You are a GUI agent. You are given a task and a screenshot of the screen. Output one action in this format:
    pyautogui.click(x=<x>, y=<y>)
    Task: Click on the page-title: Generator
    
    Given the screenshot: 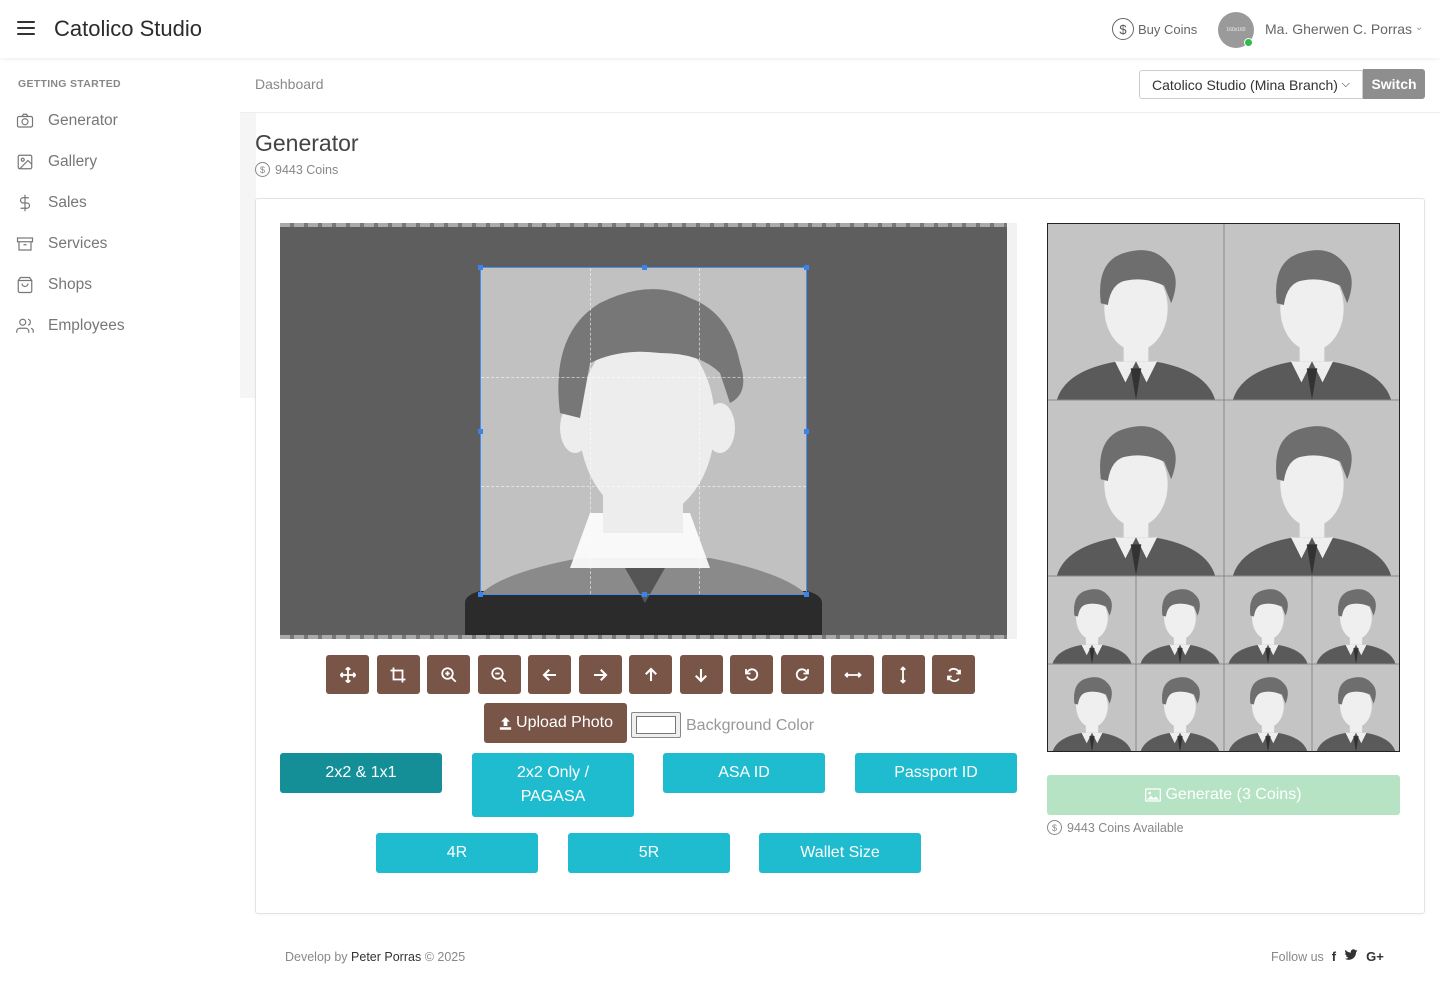 What is the action you would take?
    pyautogui.click(x=307, y=143)
    